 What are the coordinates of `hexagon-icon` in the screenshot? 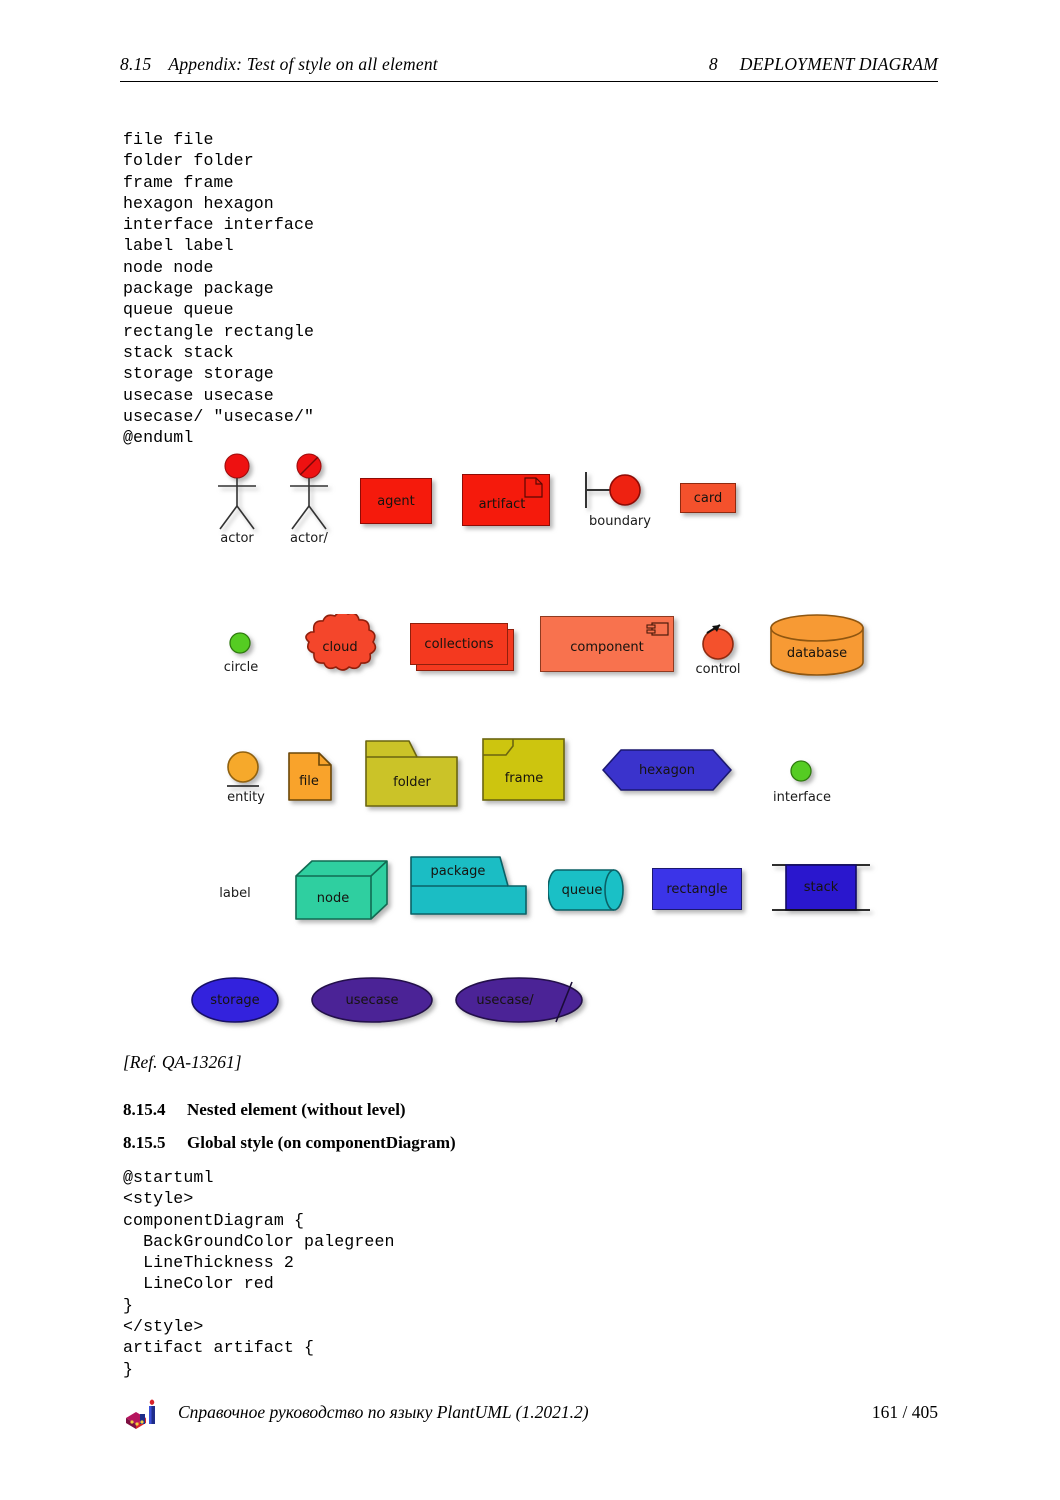 It's located at (667, 770).